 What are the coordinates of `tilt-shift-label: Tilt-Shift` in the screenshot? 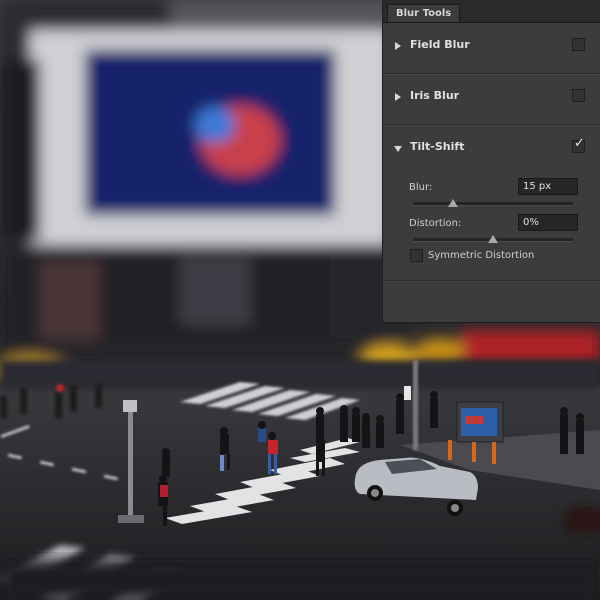 It's located at (437, 146).